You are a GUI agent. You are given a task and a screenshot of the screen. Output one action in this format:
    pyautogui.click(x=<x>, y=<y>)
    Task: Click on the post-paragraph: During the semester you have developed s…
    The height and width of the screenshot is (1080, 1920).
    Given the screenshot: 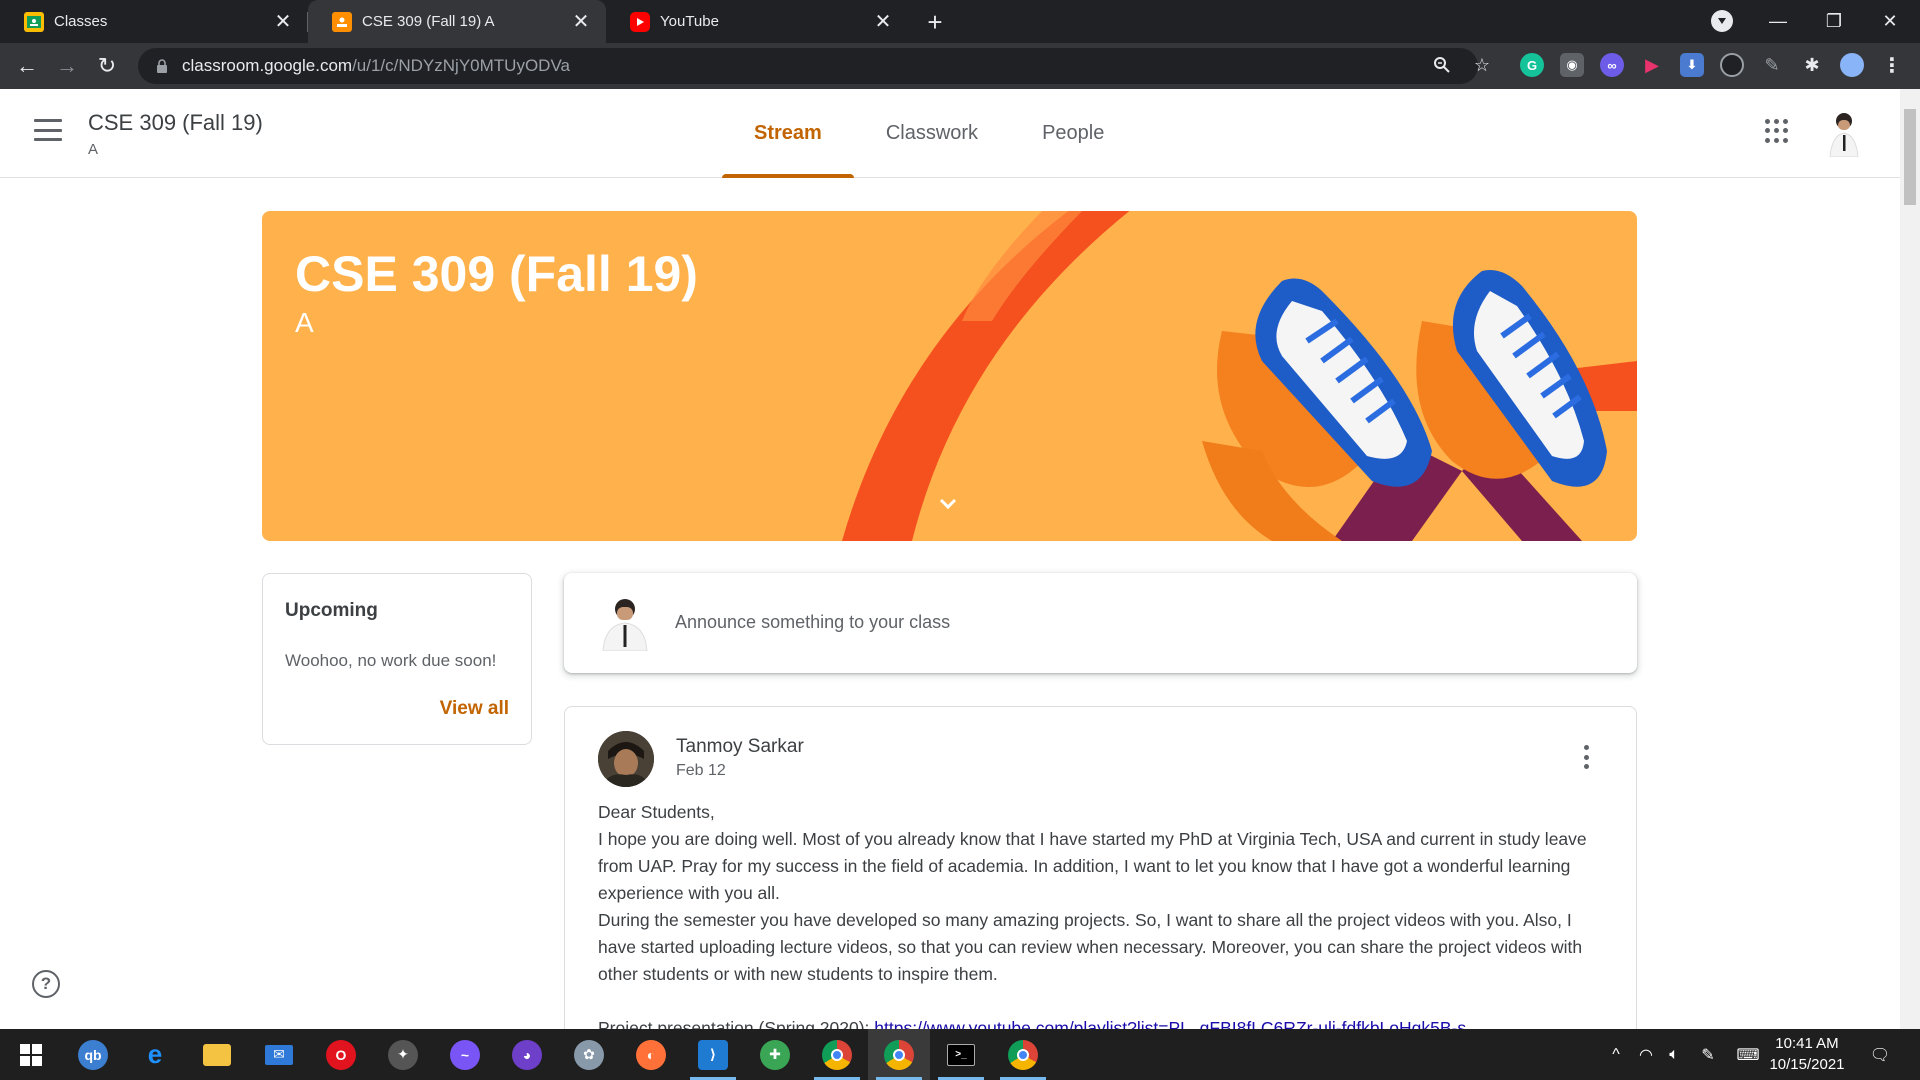 What is the action you would take?
    pyautogui.click(x=1090, y=947)
    